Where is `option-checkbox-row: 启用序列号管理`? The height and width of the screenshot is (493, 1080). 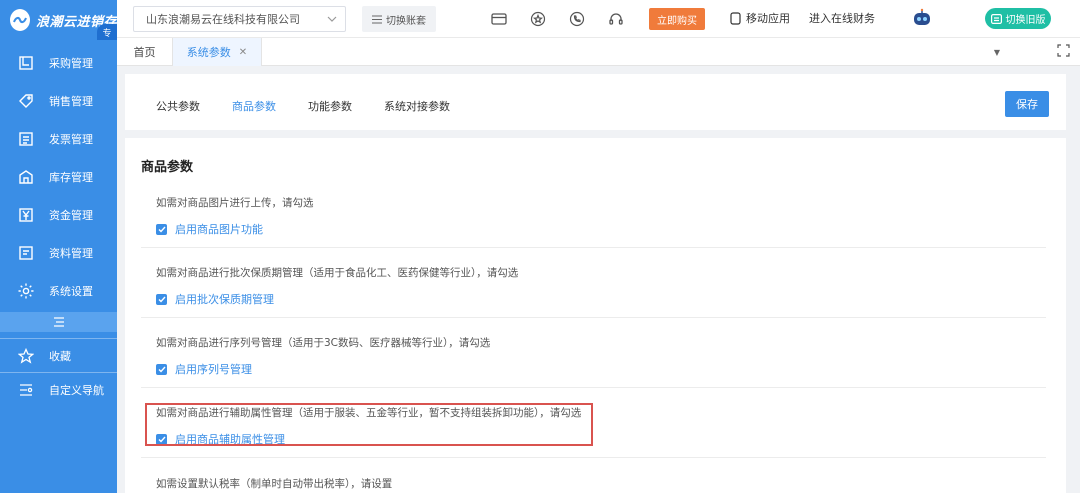
option-checkbox-row: 启用序列号管理 is located at coordinates (601, 369).